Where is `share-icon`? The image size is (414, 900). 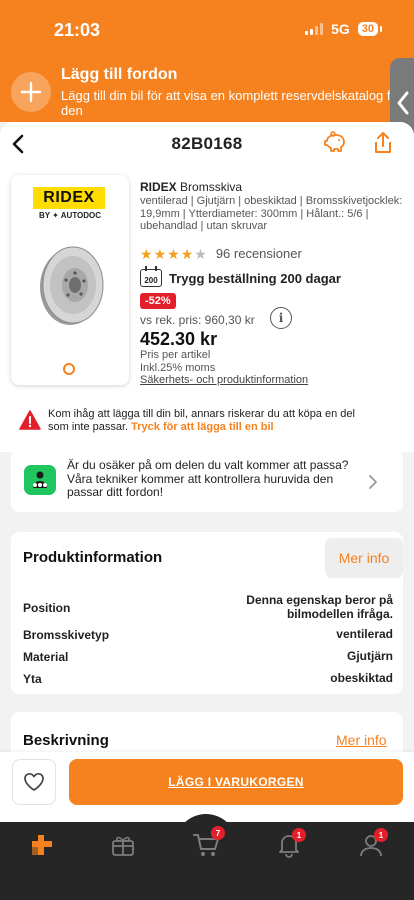
share-icon is located at coordinates (383, 143).